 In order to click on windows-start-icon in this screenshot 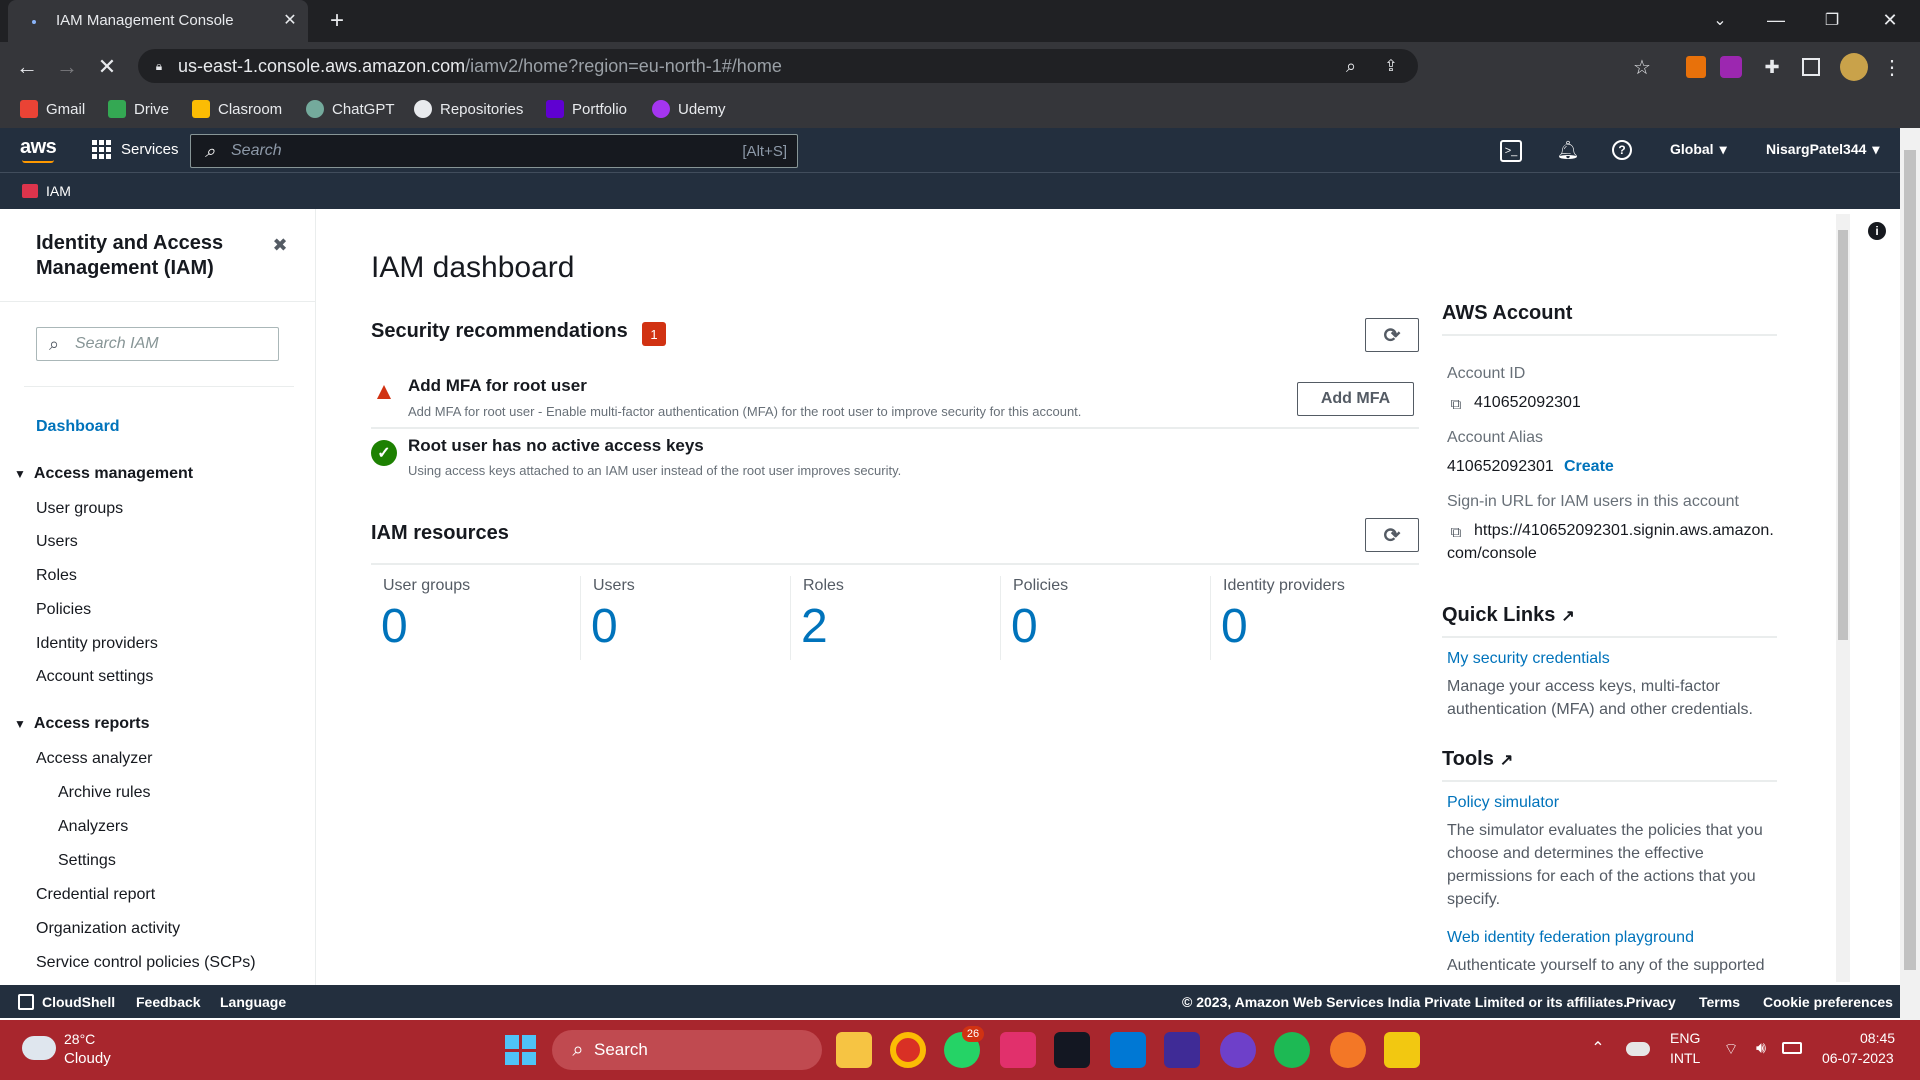, I will do `click(520, 1050)`.